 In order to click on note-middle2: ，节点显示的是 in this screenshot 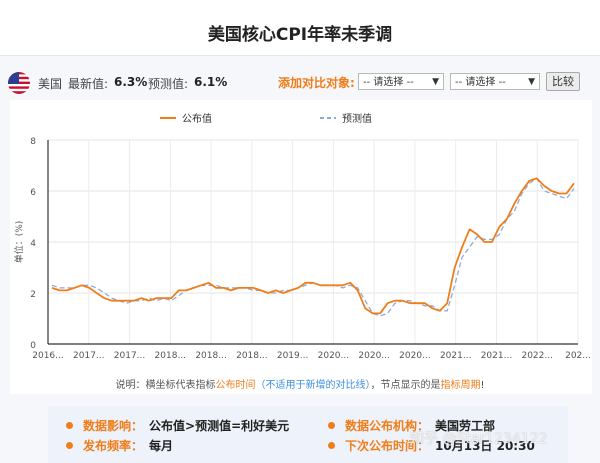, I will do `click(405, 385)`.